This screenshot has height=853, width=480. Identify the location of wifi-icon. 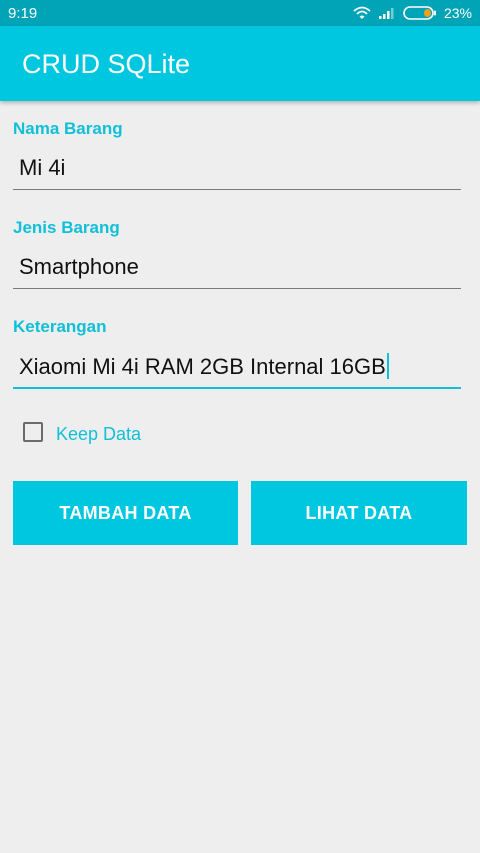
(362, 12).